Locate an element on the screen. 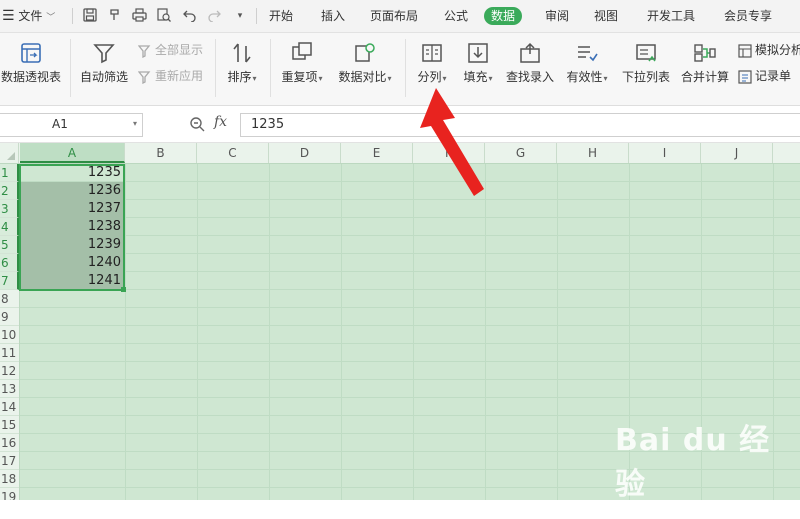 The width and height of the screenshot is (800, 519). tab-data: 数据 is located at coordinates (503, 16).